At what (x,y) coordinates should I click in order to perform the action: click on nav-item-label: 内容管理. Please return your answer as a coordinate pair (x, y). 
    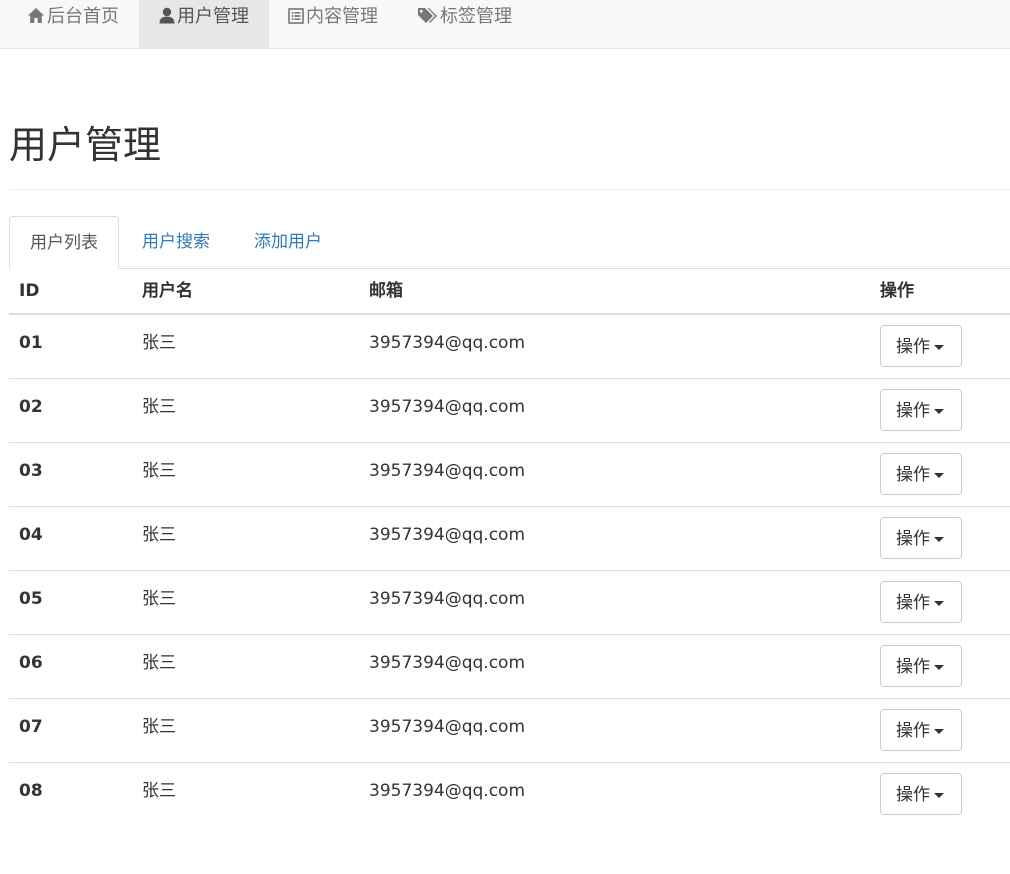
    Looking at the image, I should click on (342, 16).